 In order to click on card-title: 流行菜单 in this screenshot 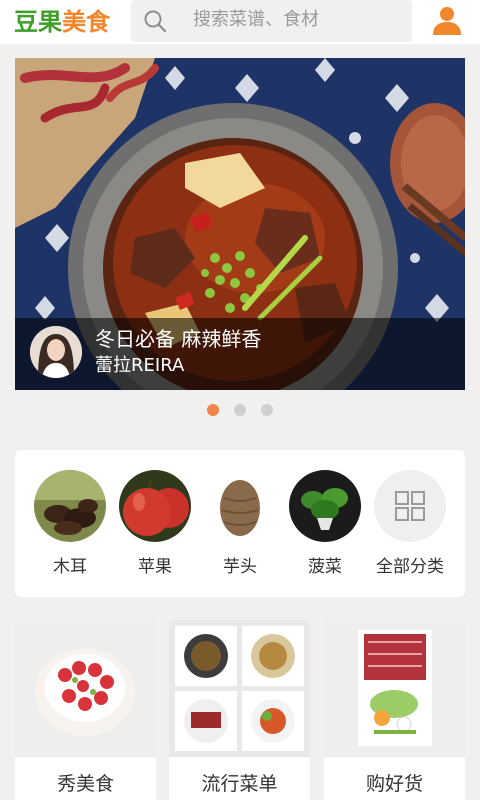, I will do `click(239, 784)`.